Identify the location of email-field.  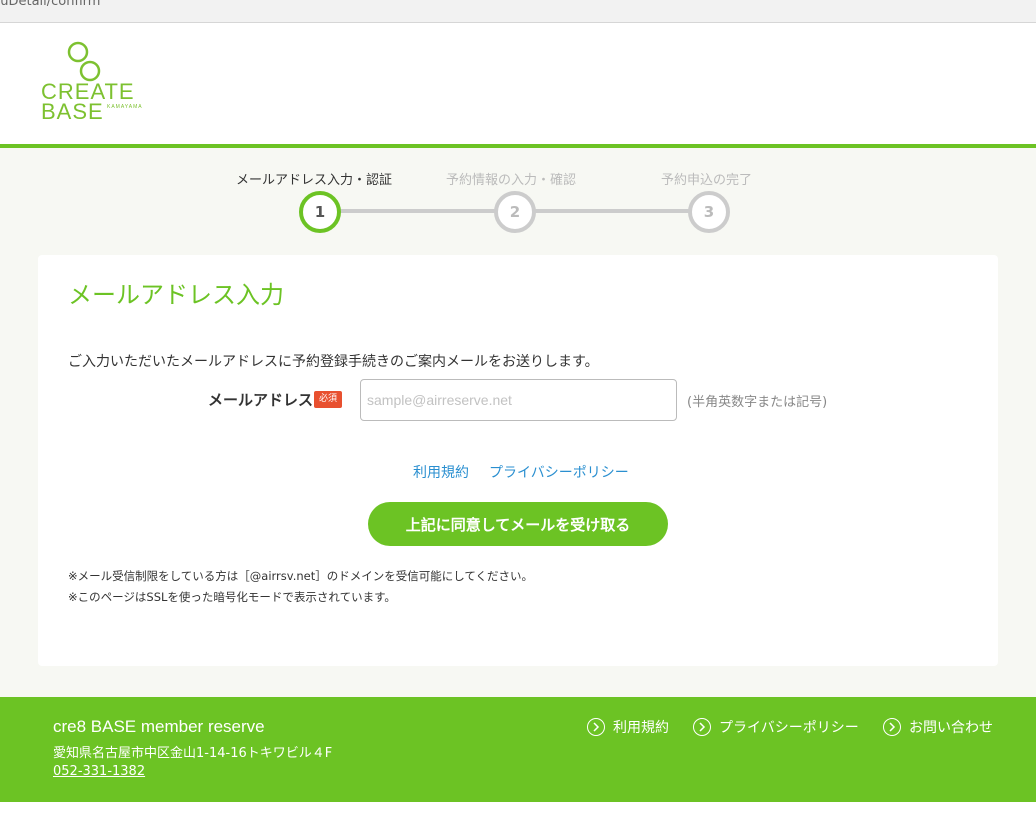
(518, 400).